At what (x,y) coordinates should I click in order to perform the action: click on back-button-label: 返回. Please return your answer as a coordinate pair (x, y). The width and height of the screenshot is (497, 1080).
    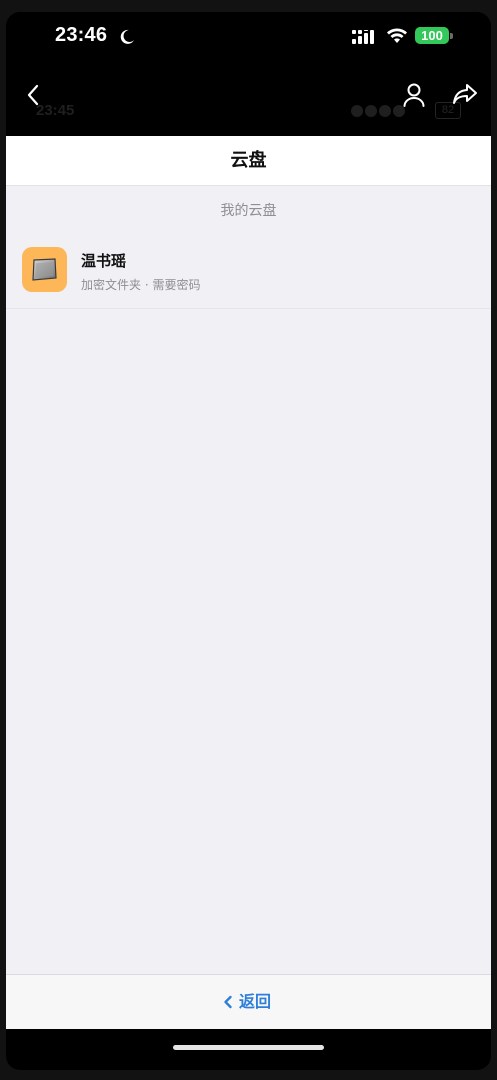
    Looking at the image, I should click on (255, 1001).